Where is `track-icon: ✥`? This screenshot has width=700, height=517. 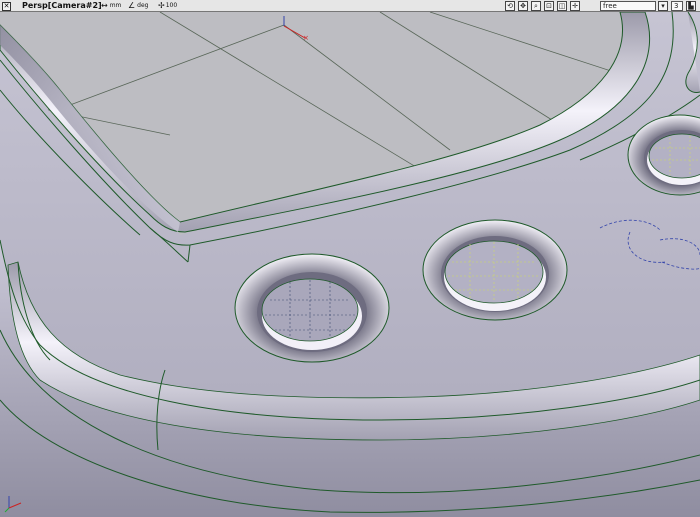
track-icon: ✥ is located at coordinates (523, 6).